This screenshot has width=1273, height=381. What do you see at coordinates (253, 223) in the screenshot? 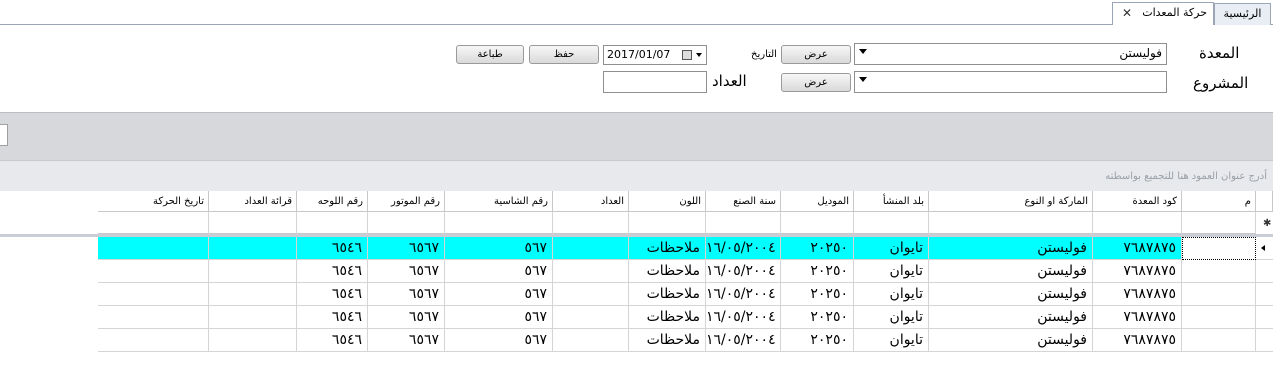
I see `filter-col-counter-reading` at bounding box center [253, 223].